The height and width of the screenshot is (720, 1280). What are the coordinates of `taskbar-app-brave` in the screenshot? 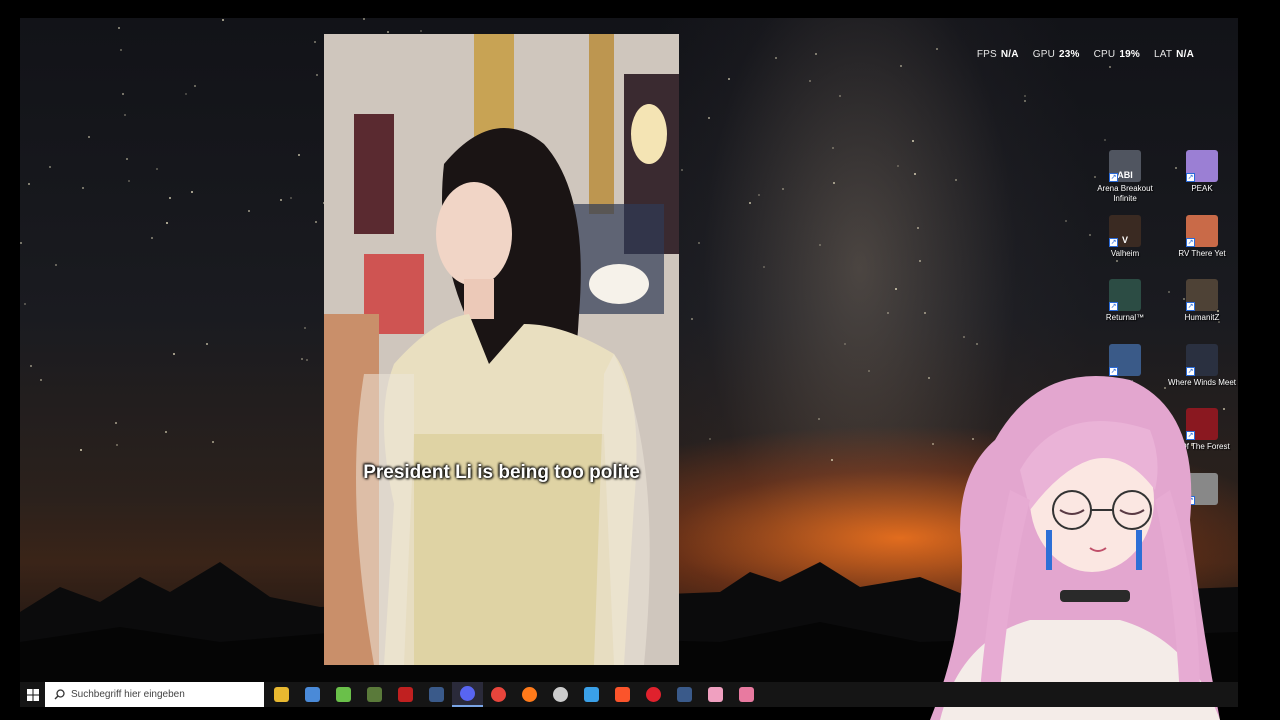 It's located at (622, 694).